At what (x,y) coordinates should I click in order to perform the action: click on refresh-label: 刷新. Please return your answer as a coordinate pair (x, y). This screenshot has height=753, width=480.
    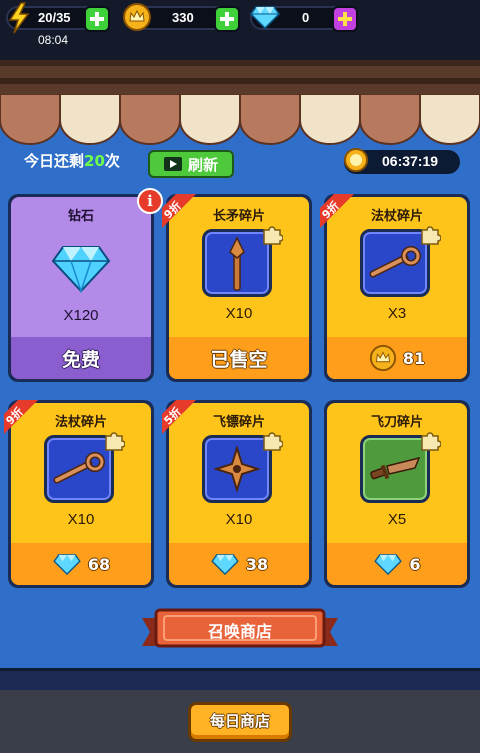
    Looking at the image, I should click on (202, 164).